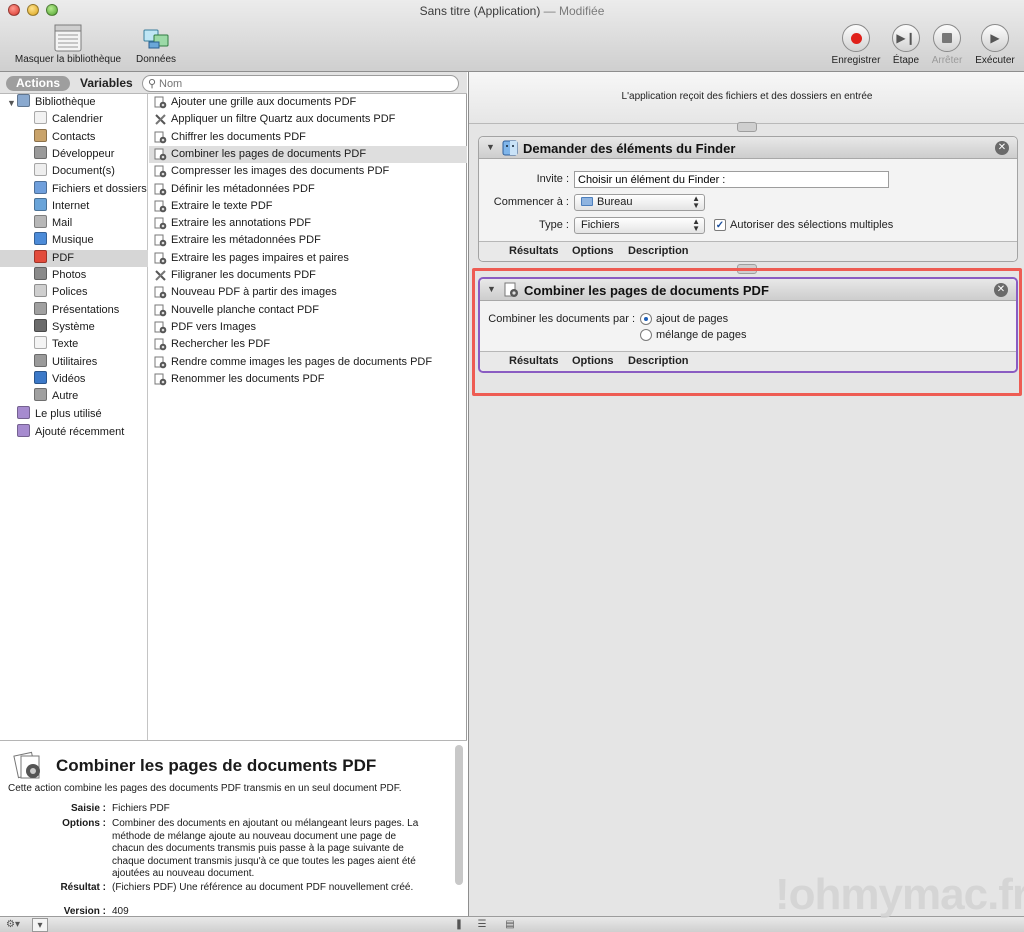  What do you see at coordinates (106, 83) in the screenshot?
I see `tab-variables: Variables` at bounding box center [106, 83].